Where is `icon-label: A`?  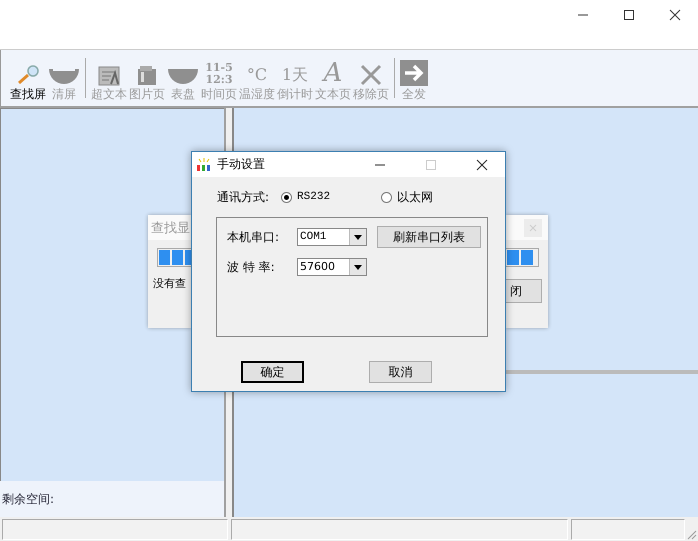
icon-label: A is located at coordinates (333, 73).